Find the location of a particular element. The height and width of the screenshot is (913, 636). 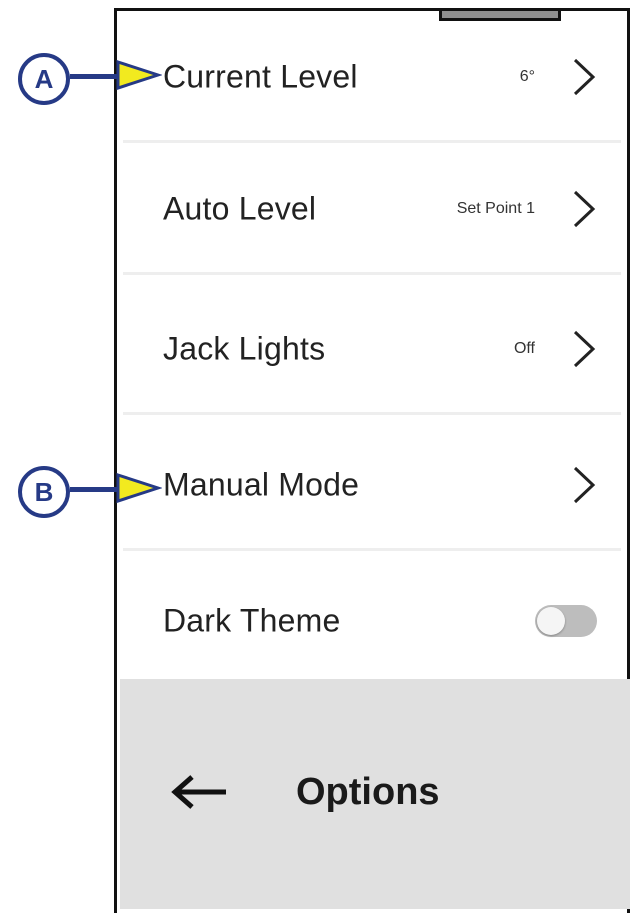

menu-item-auto-level: Auto Level Set Point 1 is located at coordinates (372, 209).